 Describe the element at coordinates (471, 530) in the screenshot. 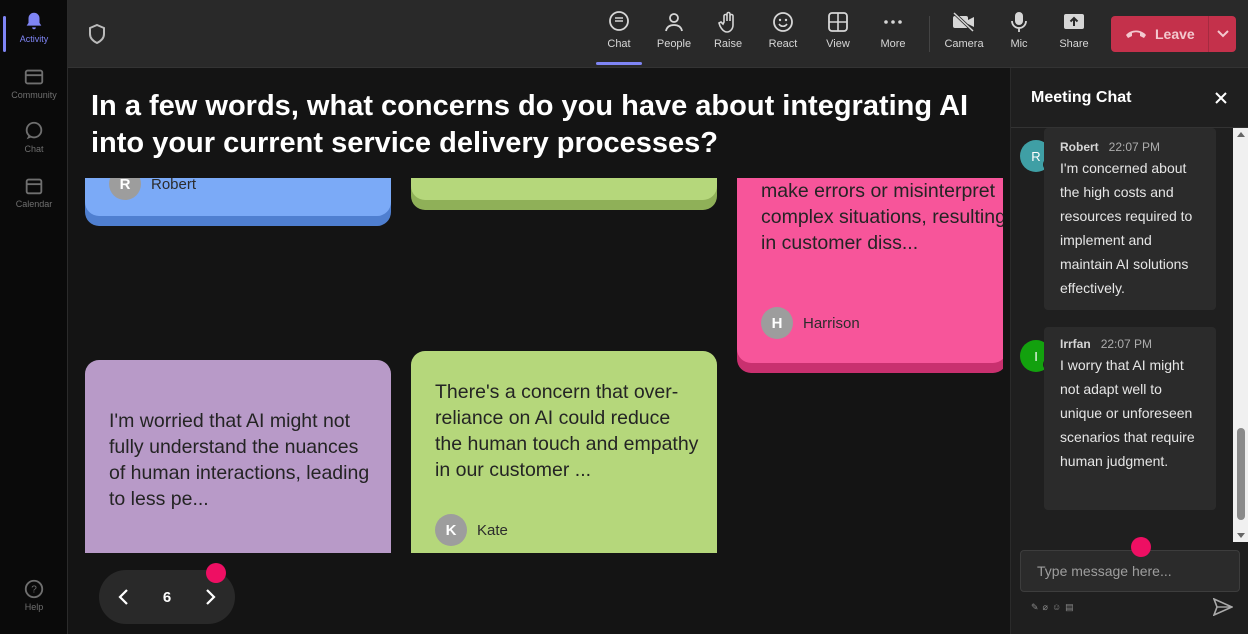

I see `card-author: K Kate` at that location.